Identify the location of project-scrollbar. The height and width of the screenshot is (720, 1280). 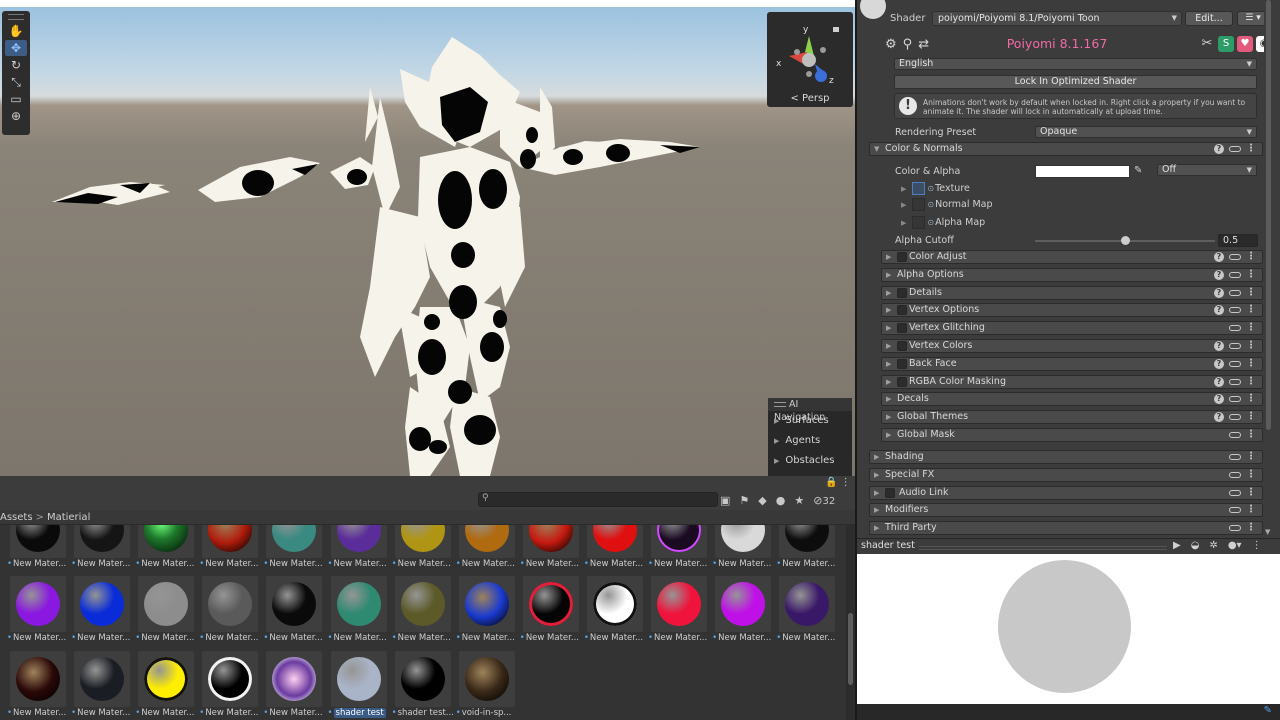
(850, 622).